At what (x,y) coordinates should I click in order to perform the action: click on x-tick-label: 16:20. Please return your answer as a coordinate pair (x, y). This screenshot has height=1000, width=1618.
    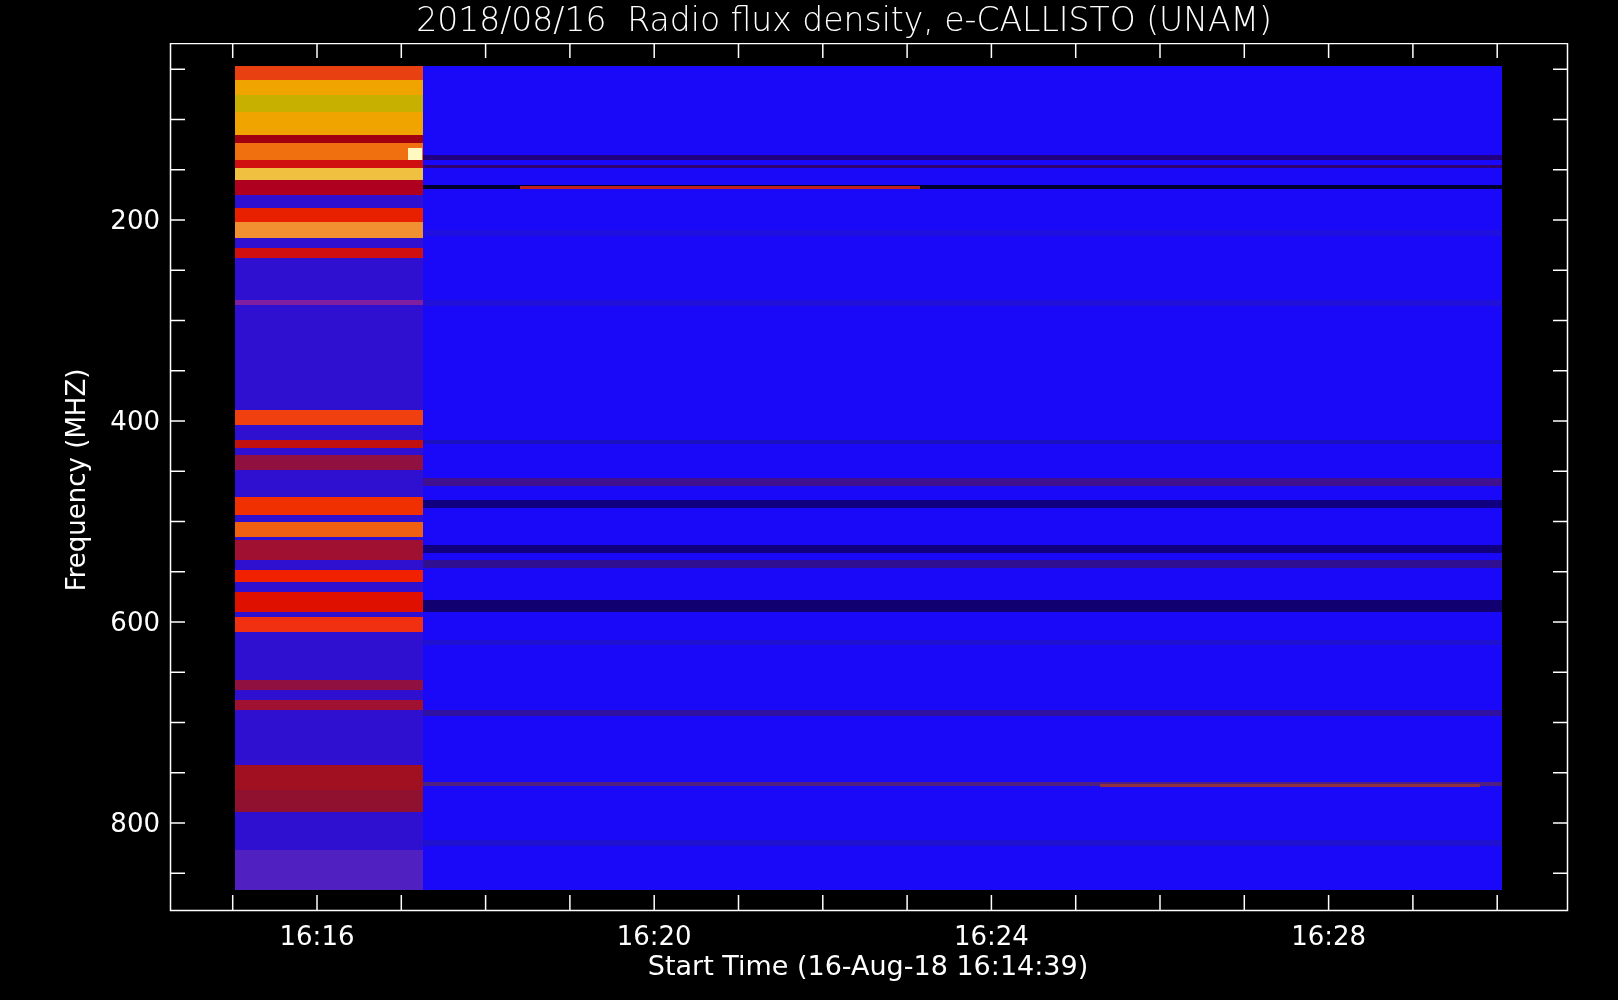
    Looking at the image, I should click on (654, 936).